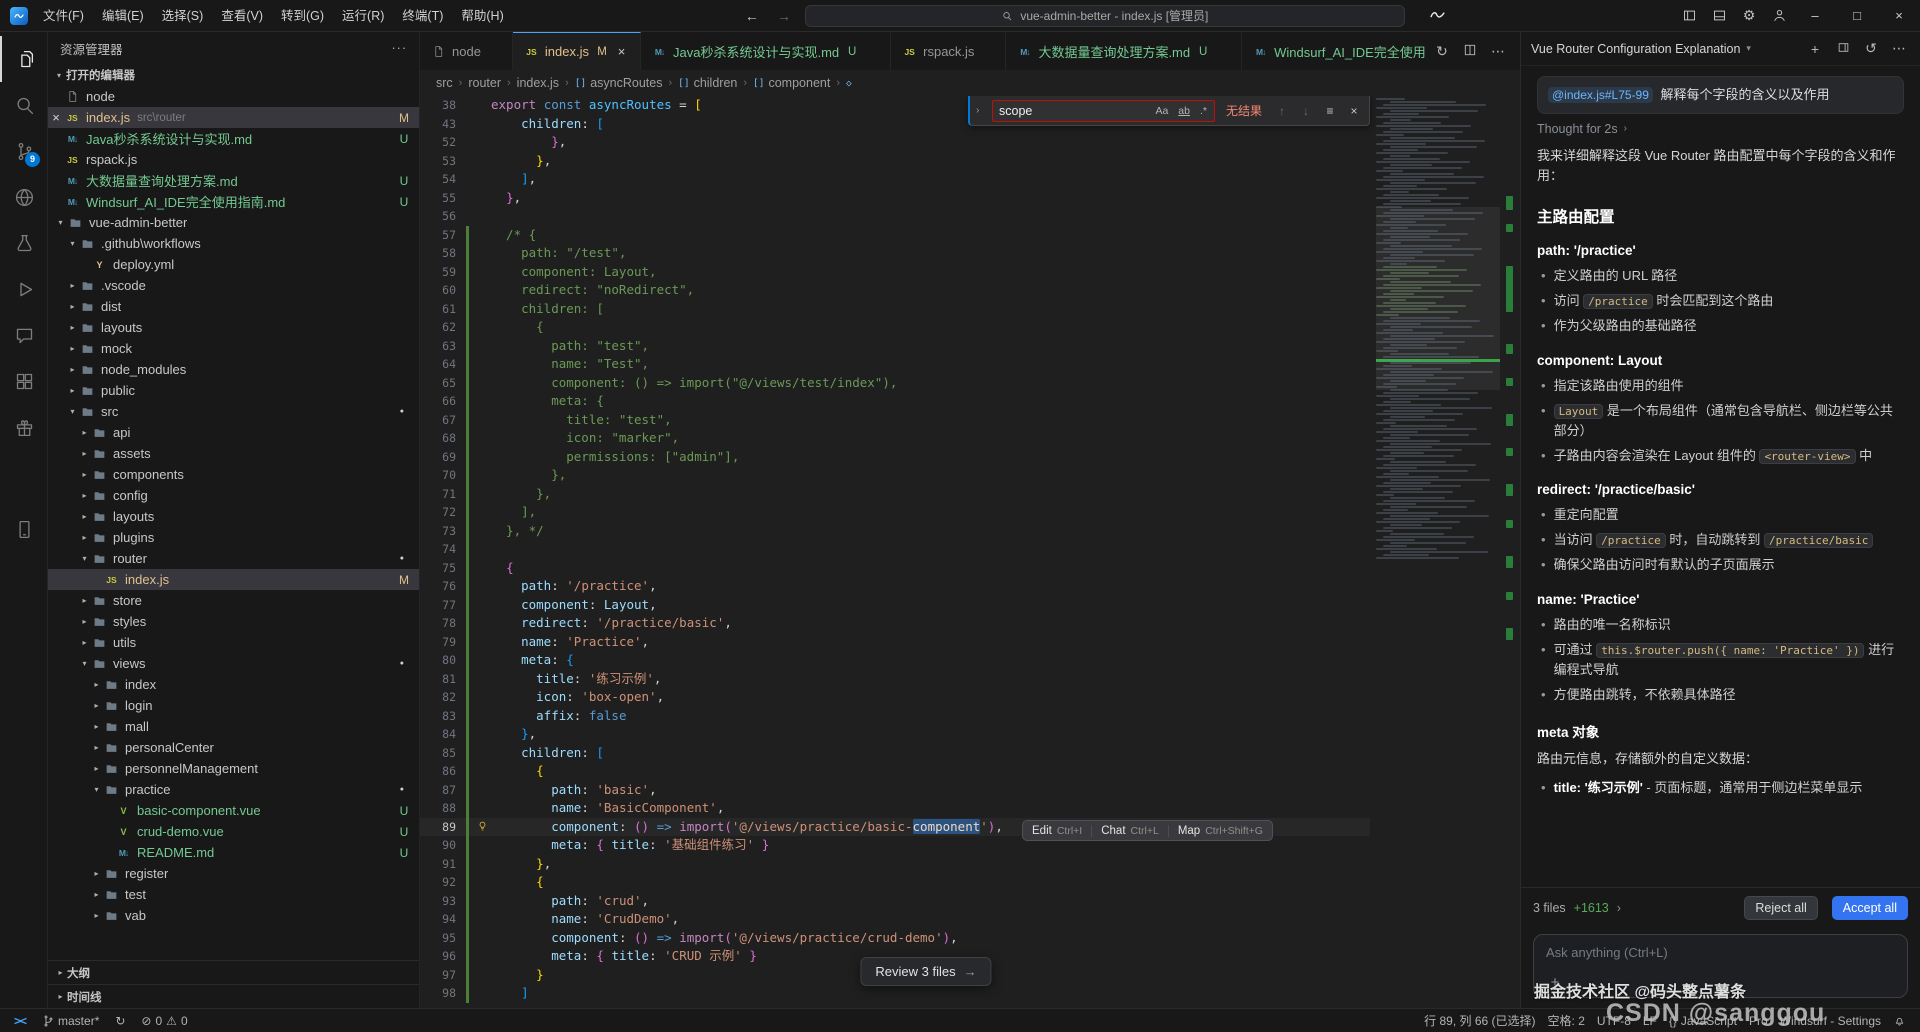  What do you see at coordinates (233, 894) in the screenshot?
I see `tree-folder-item: ▸ test` at bounding box center [233, 894].